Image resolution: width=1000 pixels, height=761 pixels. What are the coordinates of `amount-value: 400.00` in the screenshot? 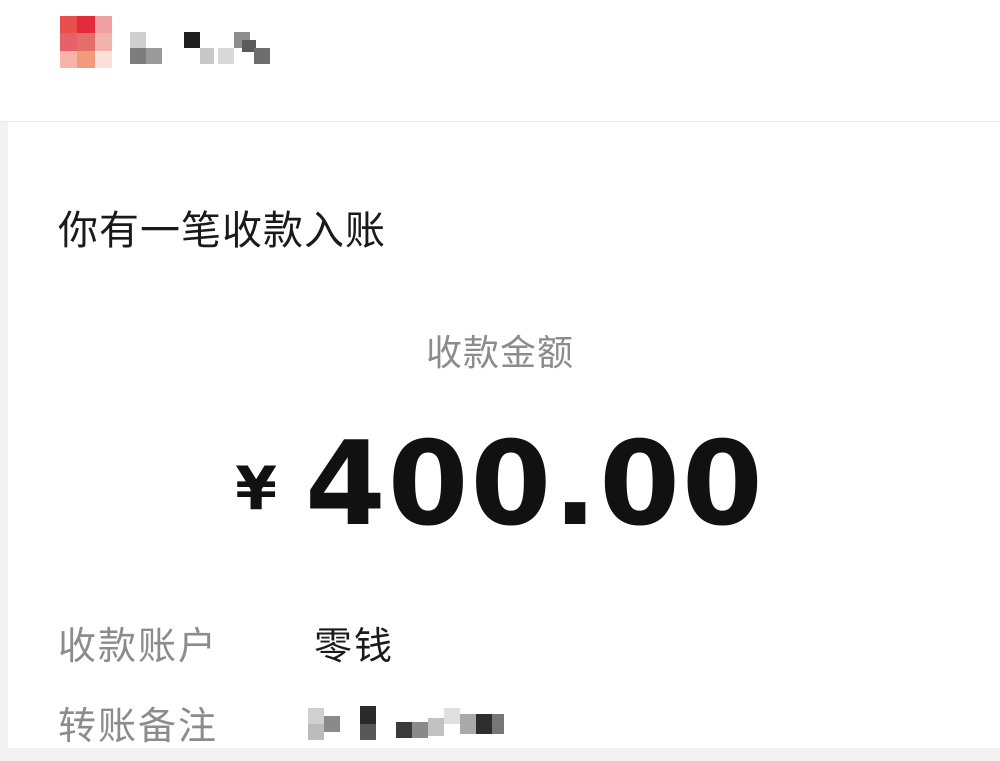 It's located at (535, 484).